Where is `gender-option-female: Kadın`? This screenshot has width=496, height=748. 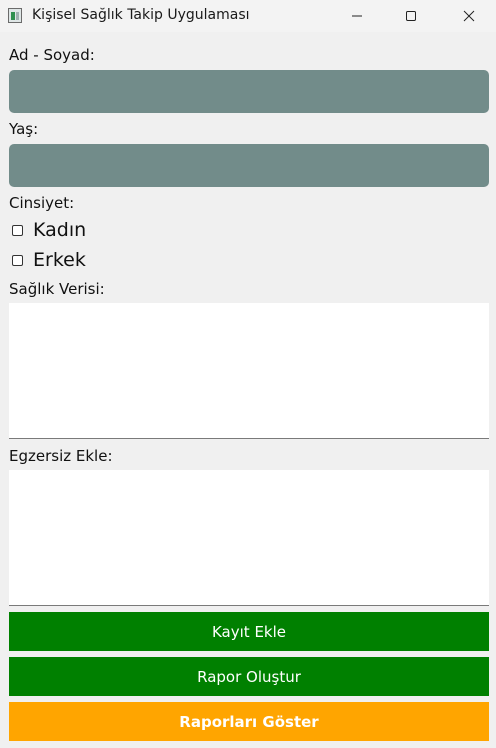 gender-option-female: Kadın is located at coordinates (49, 230).